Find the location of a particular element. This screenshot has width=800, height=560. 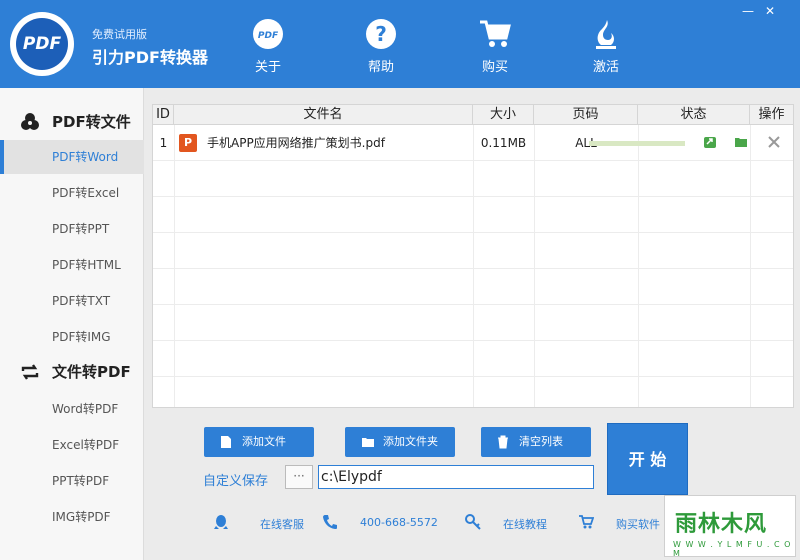

online-service-link: 在线客服 is located at coordinates (282, 524).